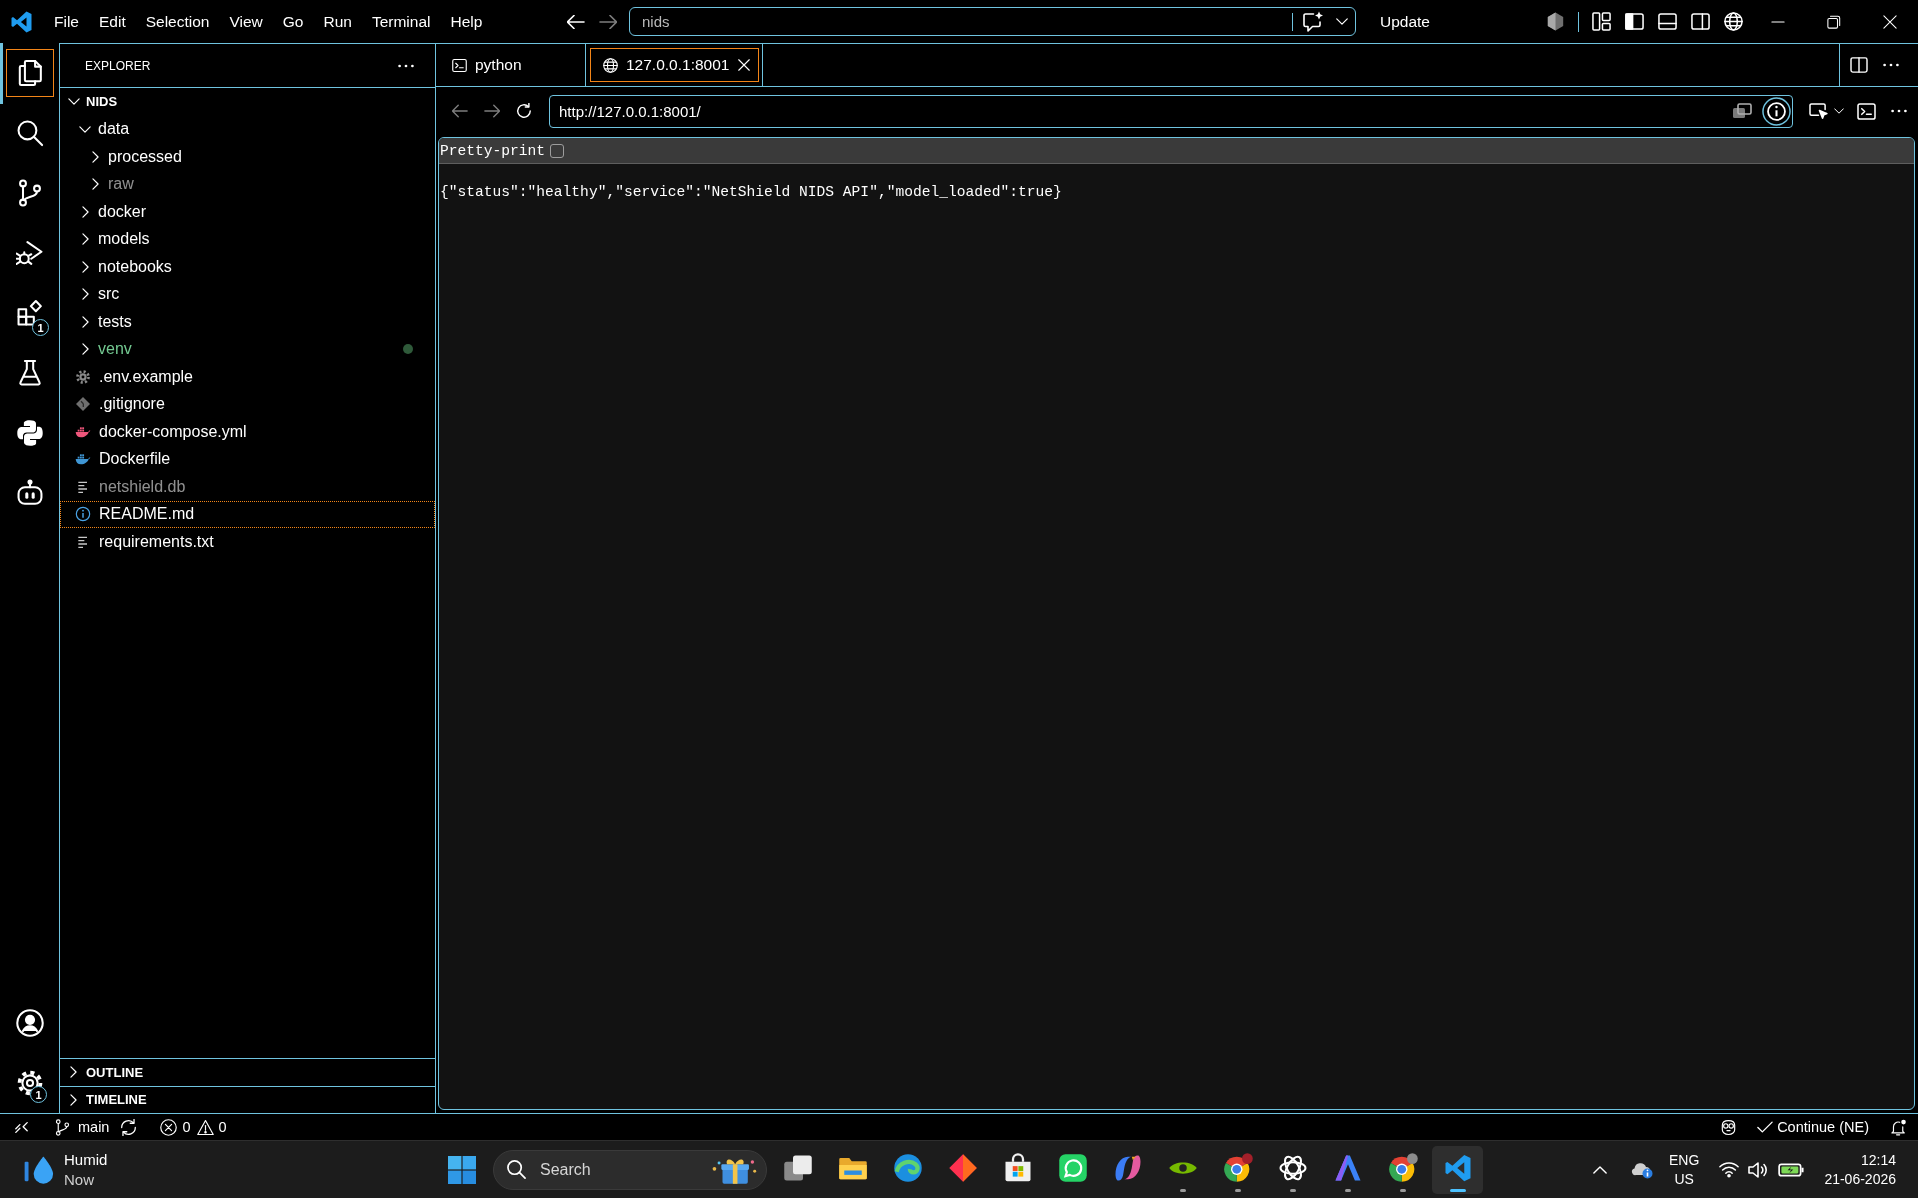 The image size is (1918, 1198). What do you see at coordinates (79, 1179) in the screenshot?
I see `weather-time: Now` at bounding box center [79, 1179].